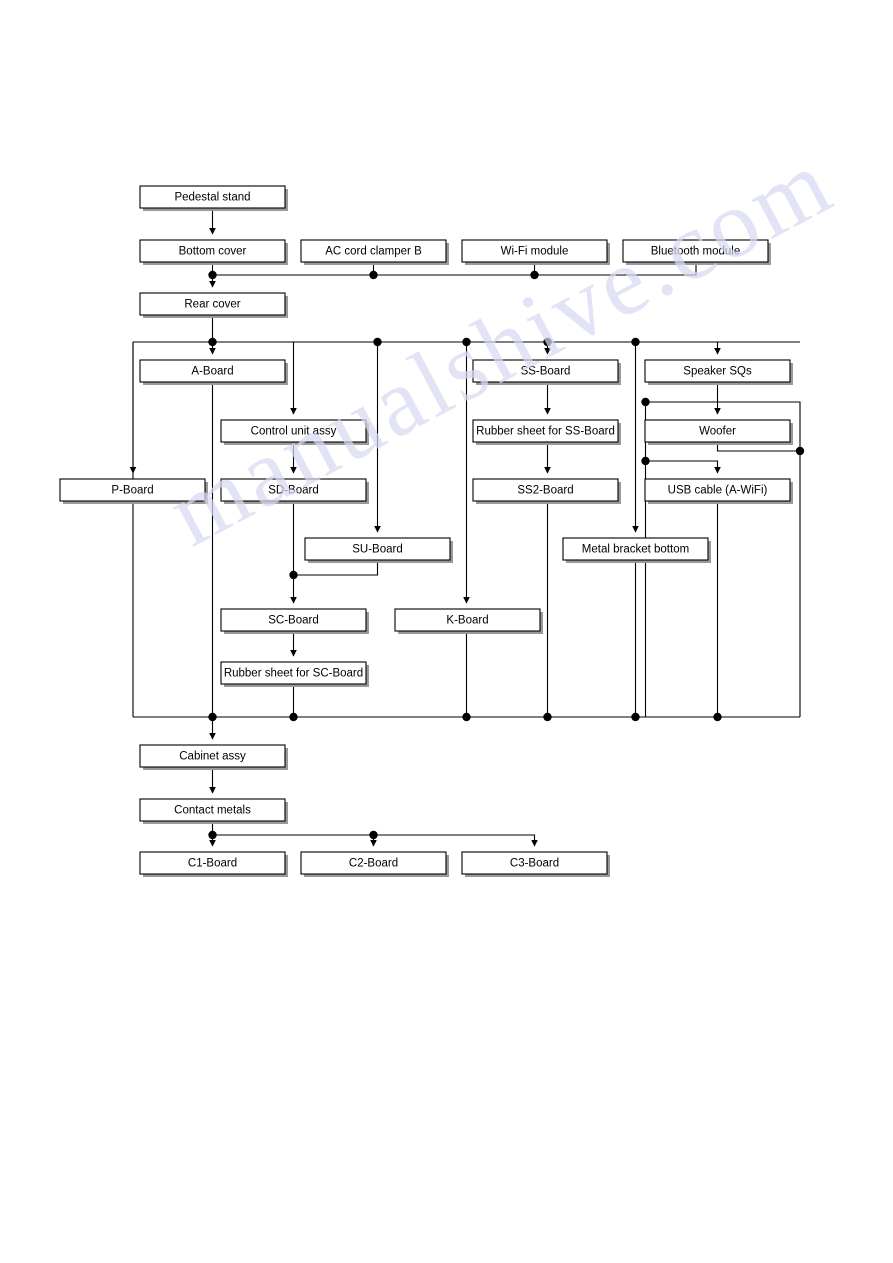  I want to click on node-rubber_sheet_sc_board: Rubber sheet for SC-Board, so click(294, 674).